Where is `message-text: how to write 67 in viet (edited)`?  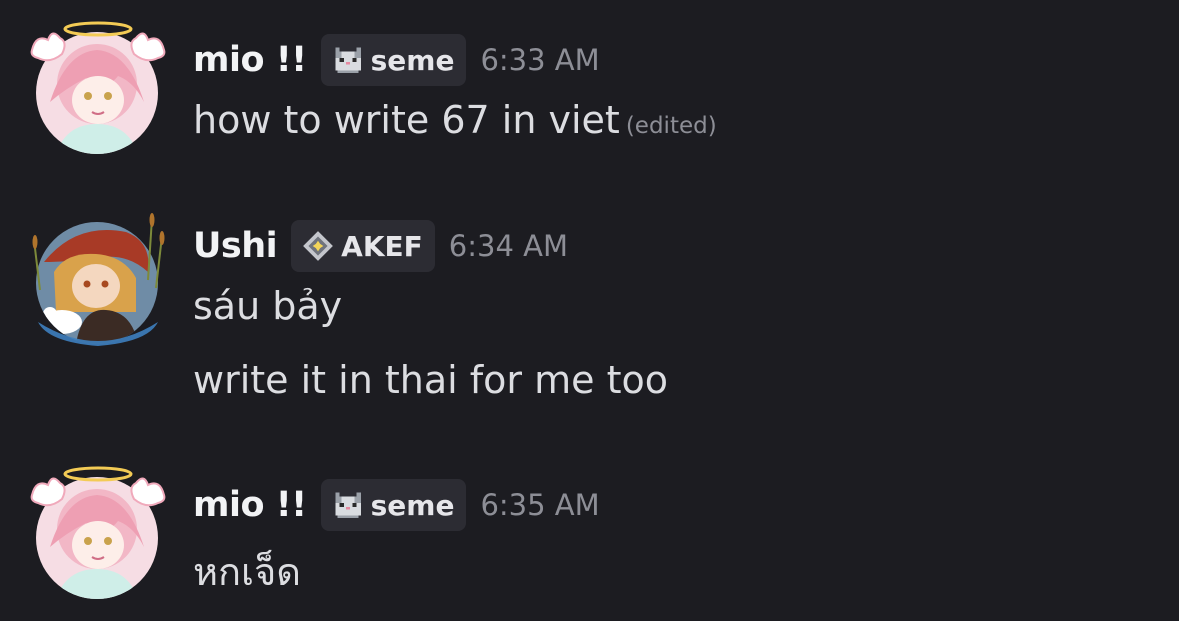
message-text: how to write 67 in viet (edited) is located at coordinates (455, 120).